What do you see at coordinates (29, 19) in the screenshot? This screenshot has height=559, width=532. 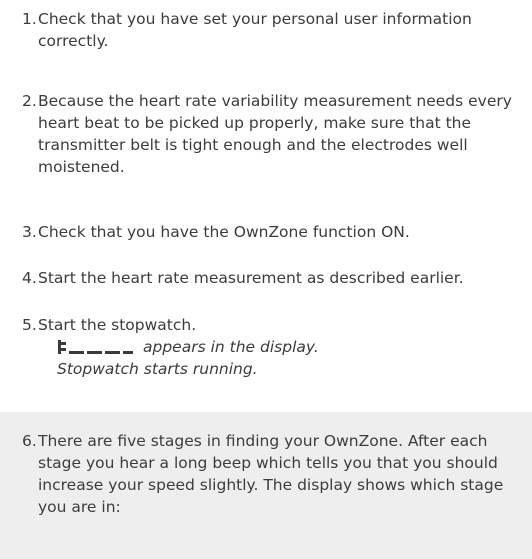 I see `step-number: 1.` at bounding box center [29, 19].